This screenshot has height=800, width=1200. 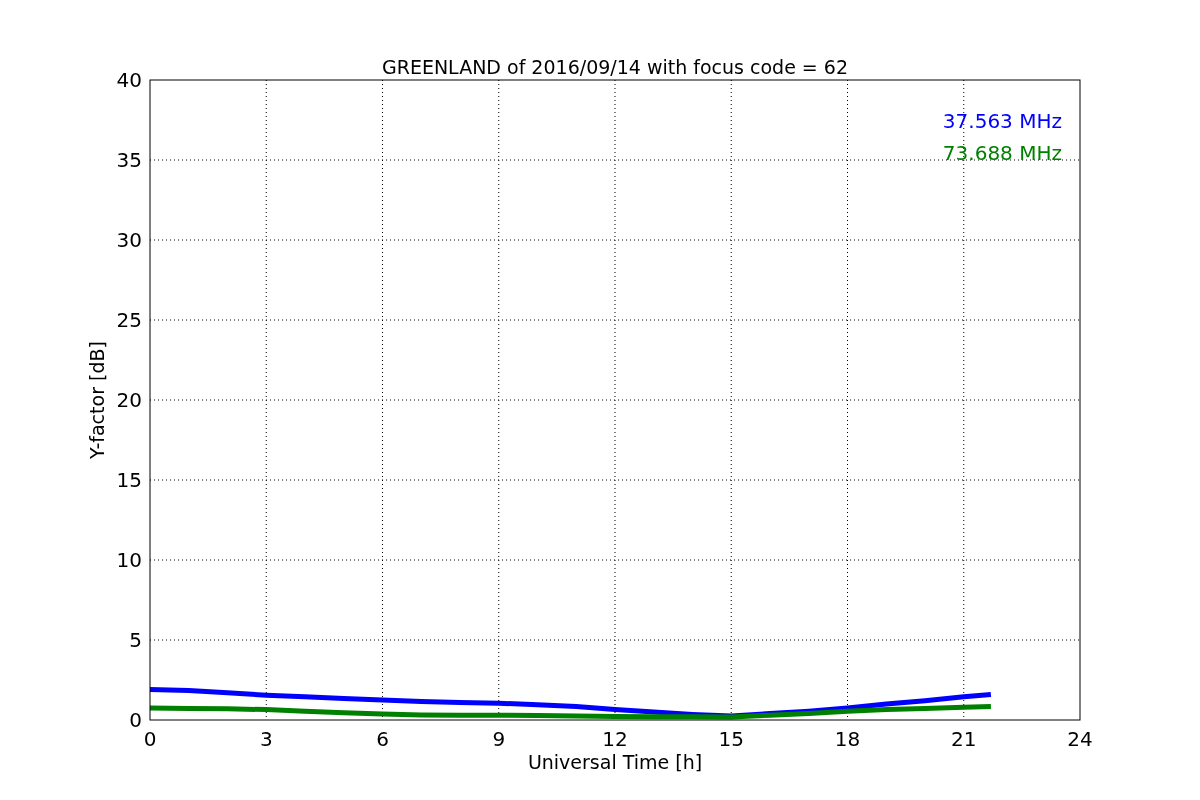 I want to click on y-tick-label: 10, so click(x=129, y=560).